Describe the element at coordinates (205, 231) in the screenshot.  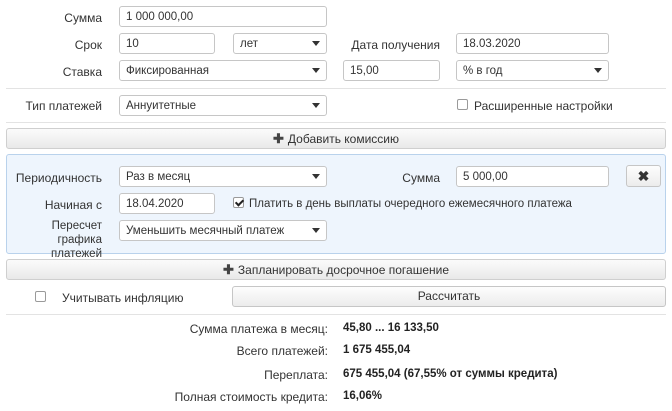
I see `recalc-value: Уменьшить месячный платеж` at that location.